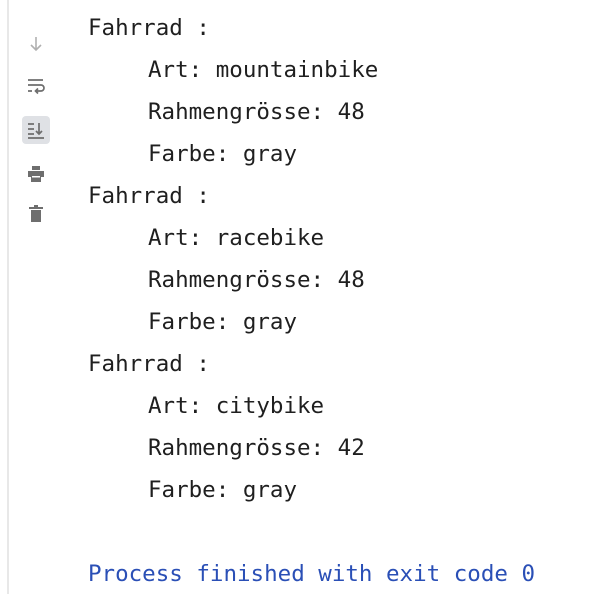 The width and height of the screenshot is (593, 594). I want to click on soft-wrap-icon, so click(36, 86).